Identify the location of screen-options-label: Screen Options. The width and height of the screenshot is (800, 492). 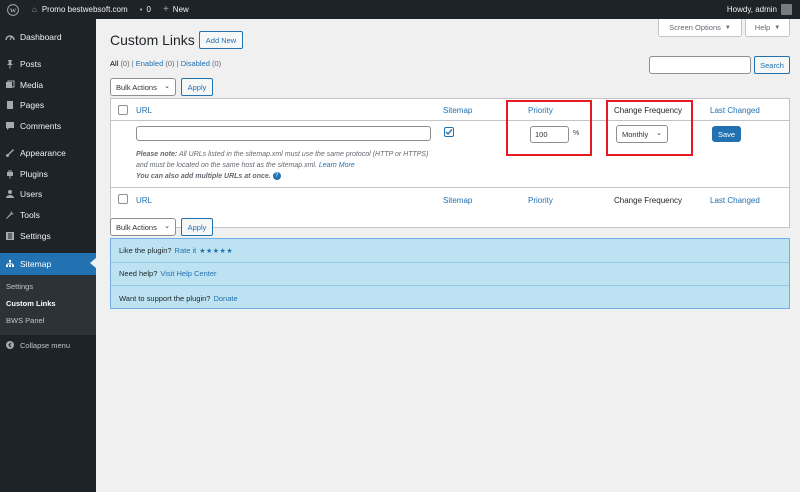
(695, 27).